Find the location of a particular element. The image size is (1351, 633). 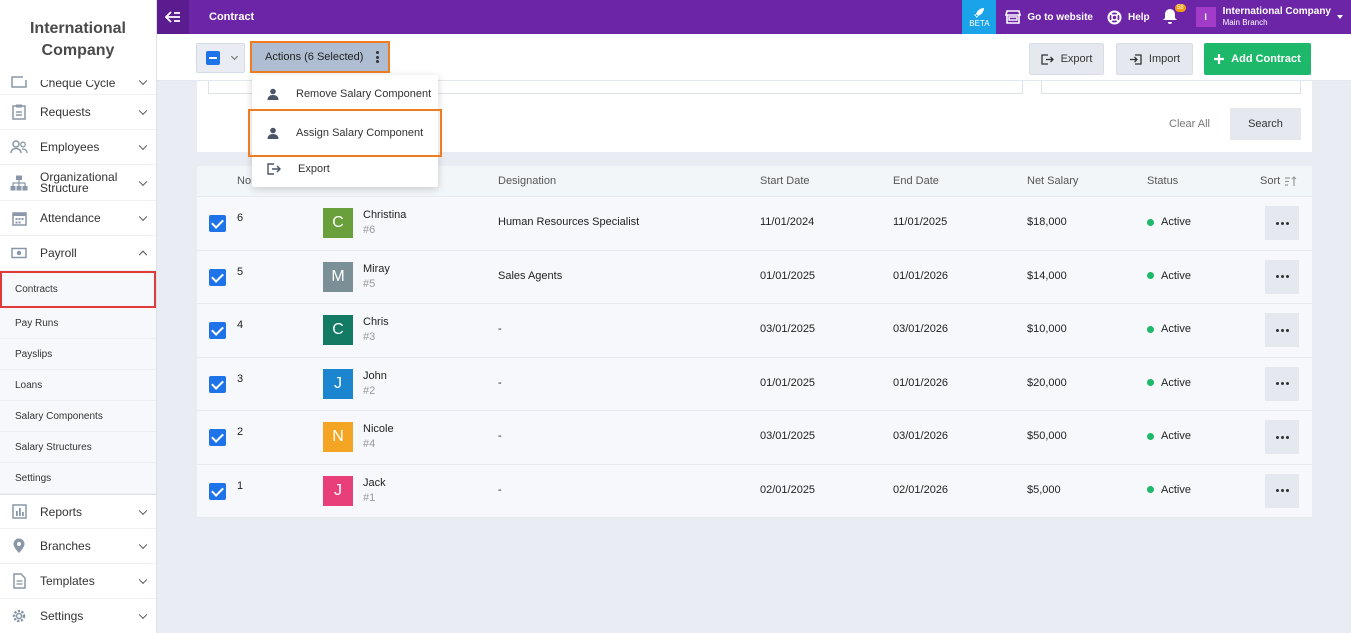

employee-avatar: M is located at coordinates (338, 276).